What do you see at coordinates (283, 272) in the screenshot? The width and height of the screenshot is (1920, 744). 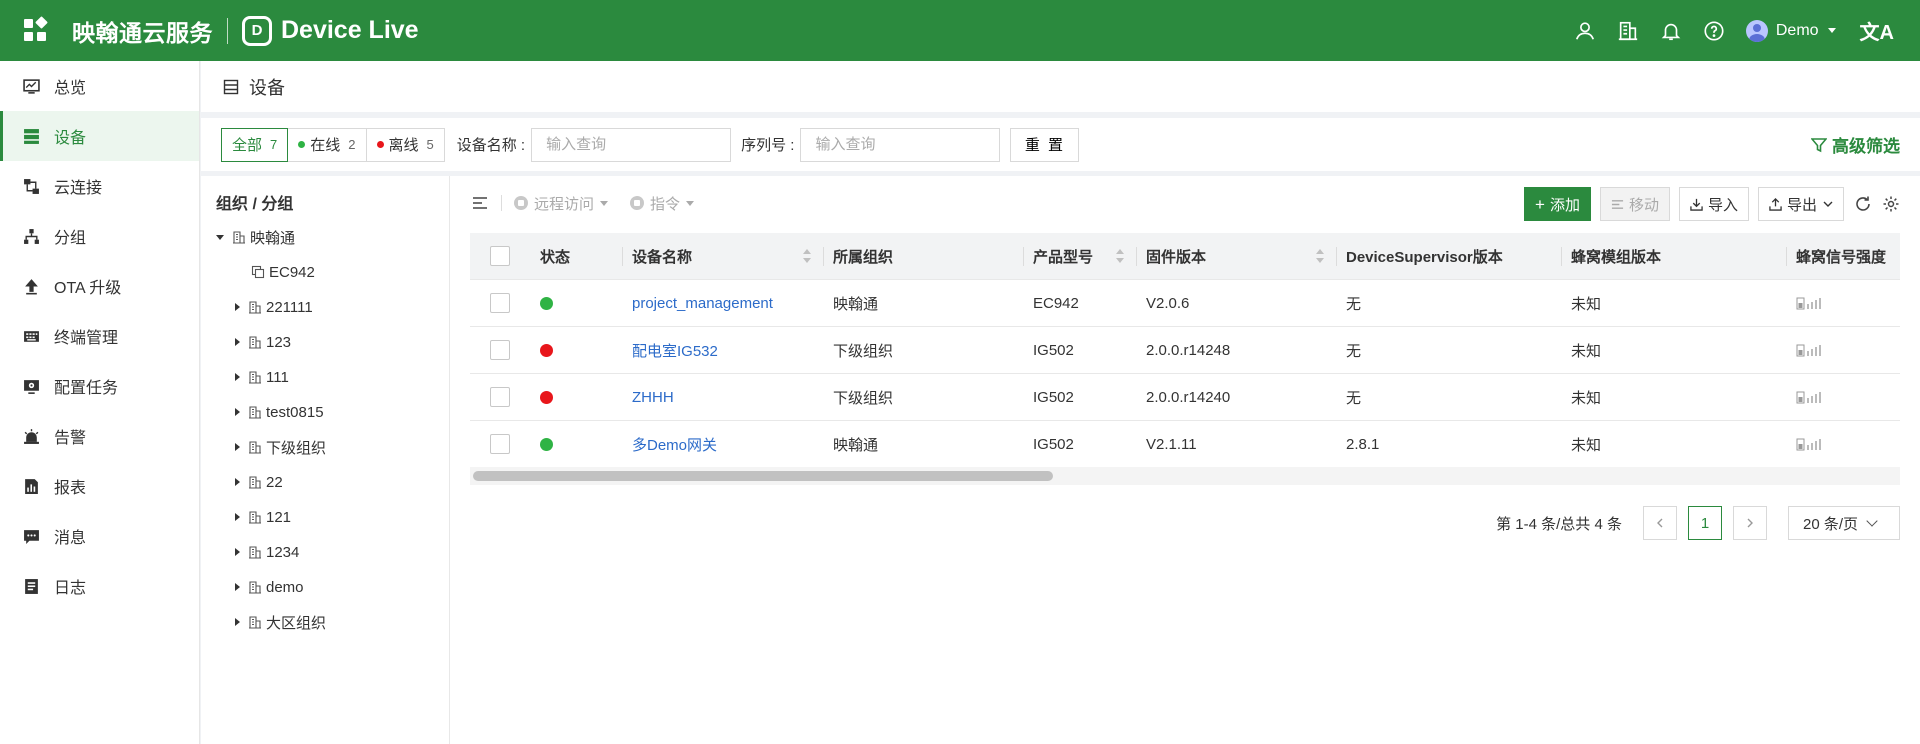 I see `tree-node-device: EC942` at bounding box center [283, 272].